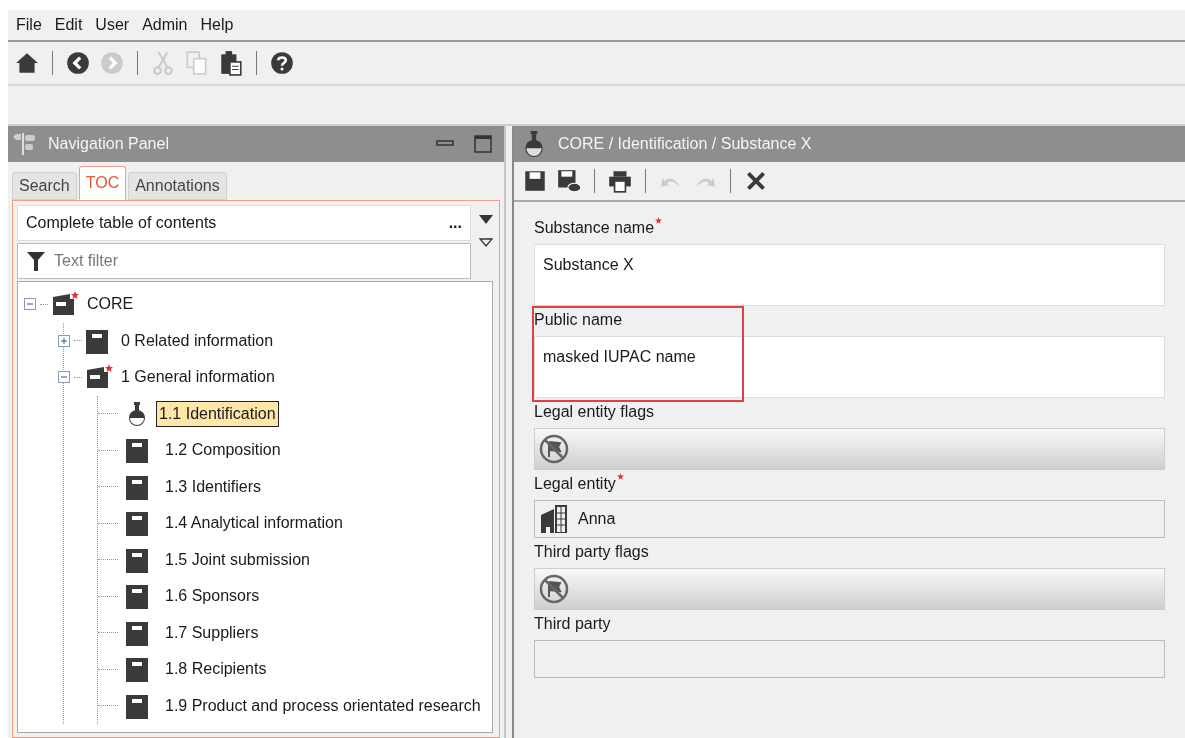  I want to click on dropdown-icon, so click(486, 219).